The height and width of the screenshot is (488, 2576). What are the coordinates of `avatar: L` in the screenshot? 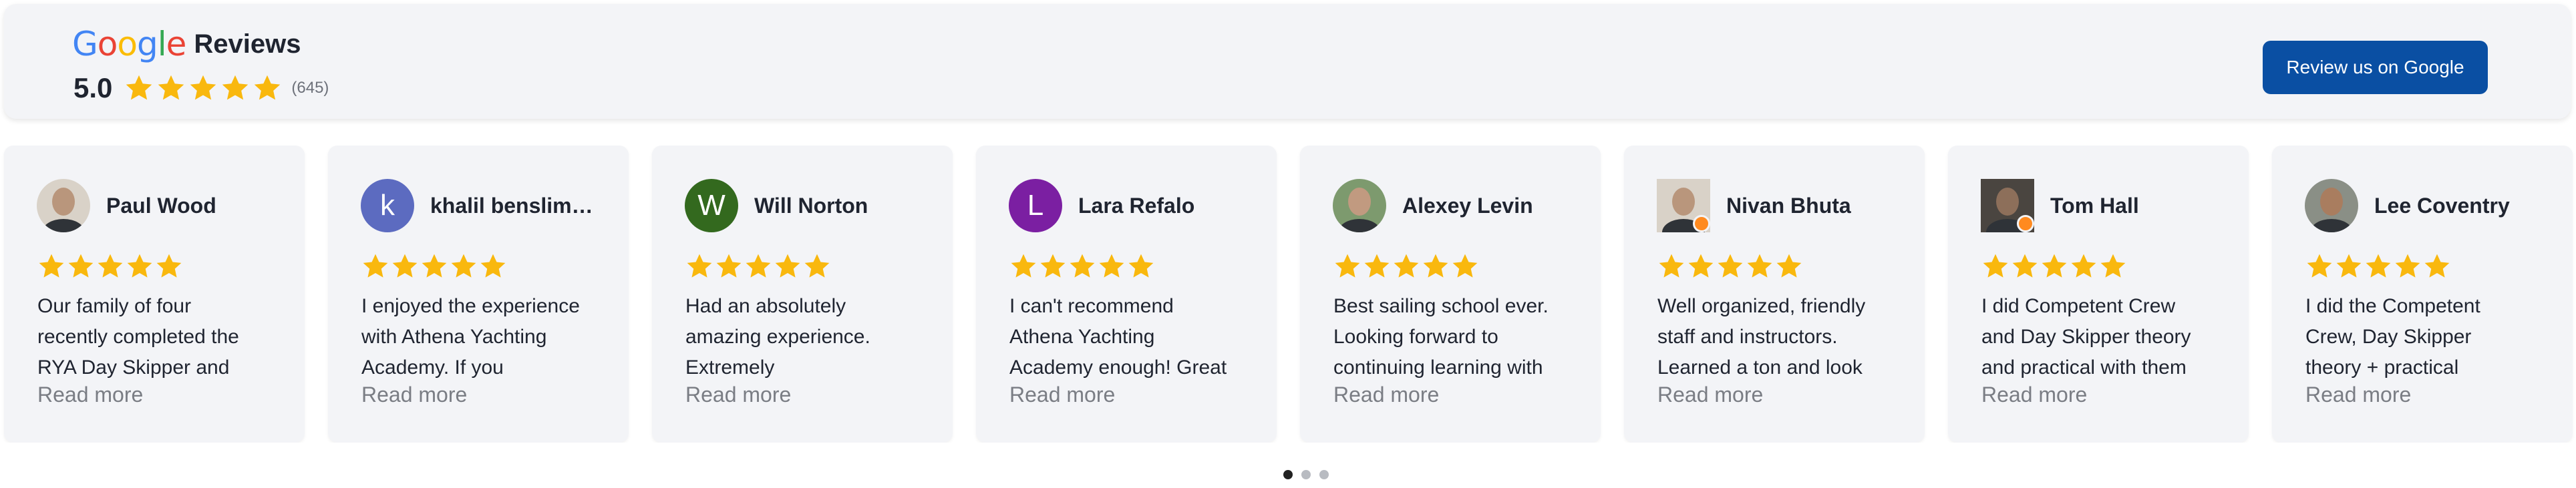 It's located at (1035, 206).